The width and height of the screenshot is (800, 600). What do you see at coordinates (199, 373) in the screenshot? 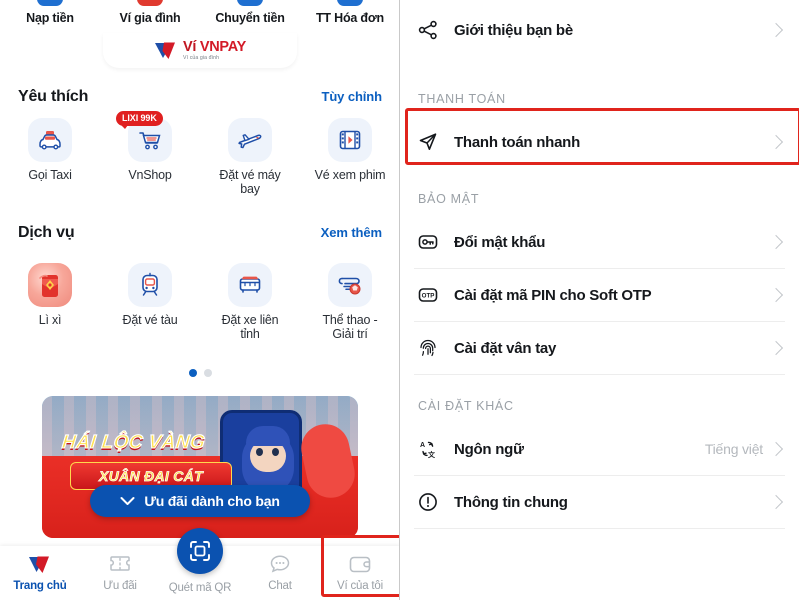
I see `carousel-pagination` at bounding box center [199, 373].